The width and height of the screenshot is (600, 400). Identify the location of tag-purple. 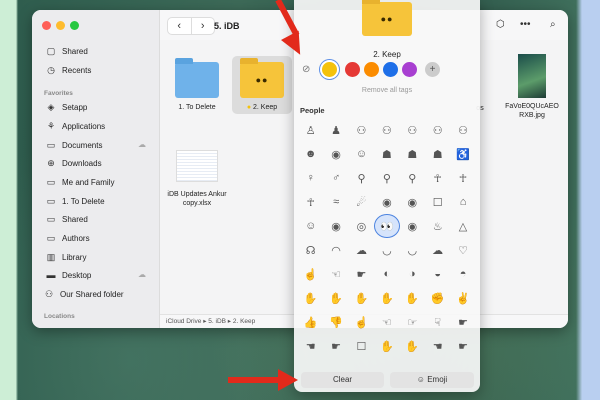
(409, 69).